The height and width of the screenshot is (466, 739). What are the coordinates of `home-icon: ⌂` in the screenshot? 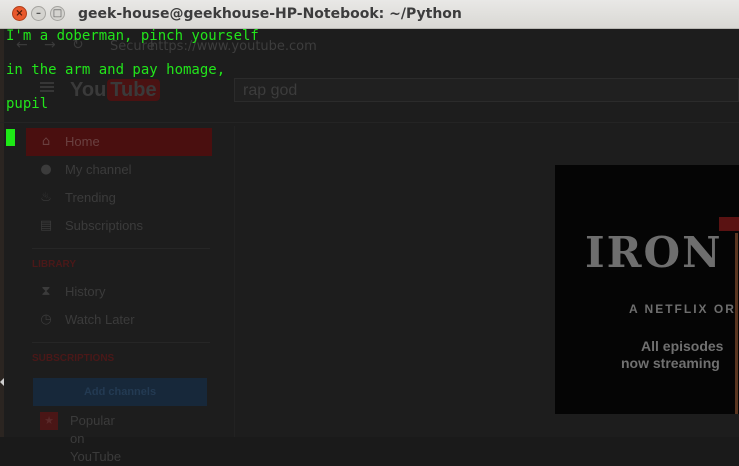 It's located at (46, 141).